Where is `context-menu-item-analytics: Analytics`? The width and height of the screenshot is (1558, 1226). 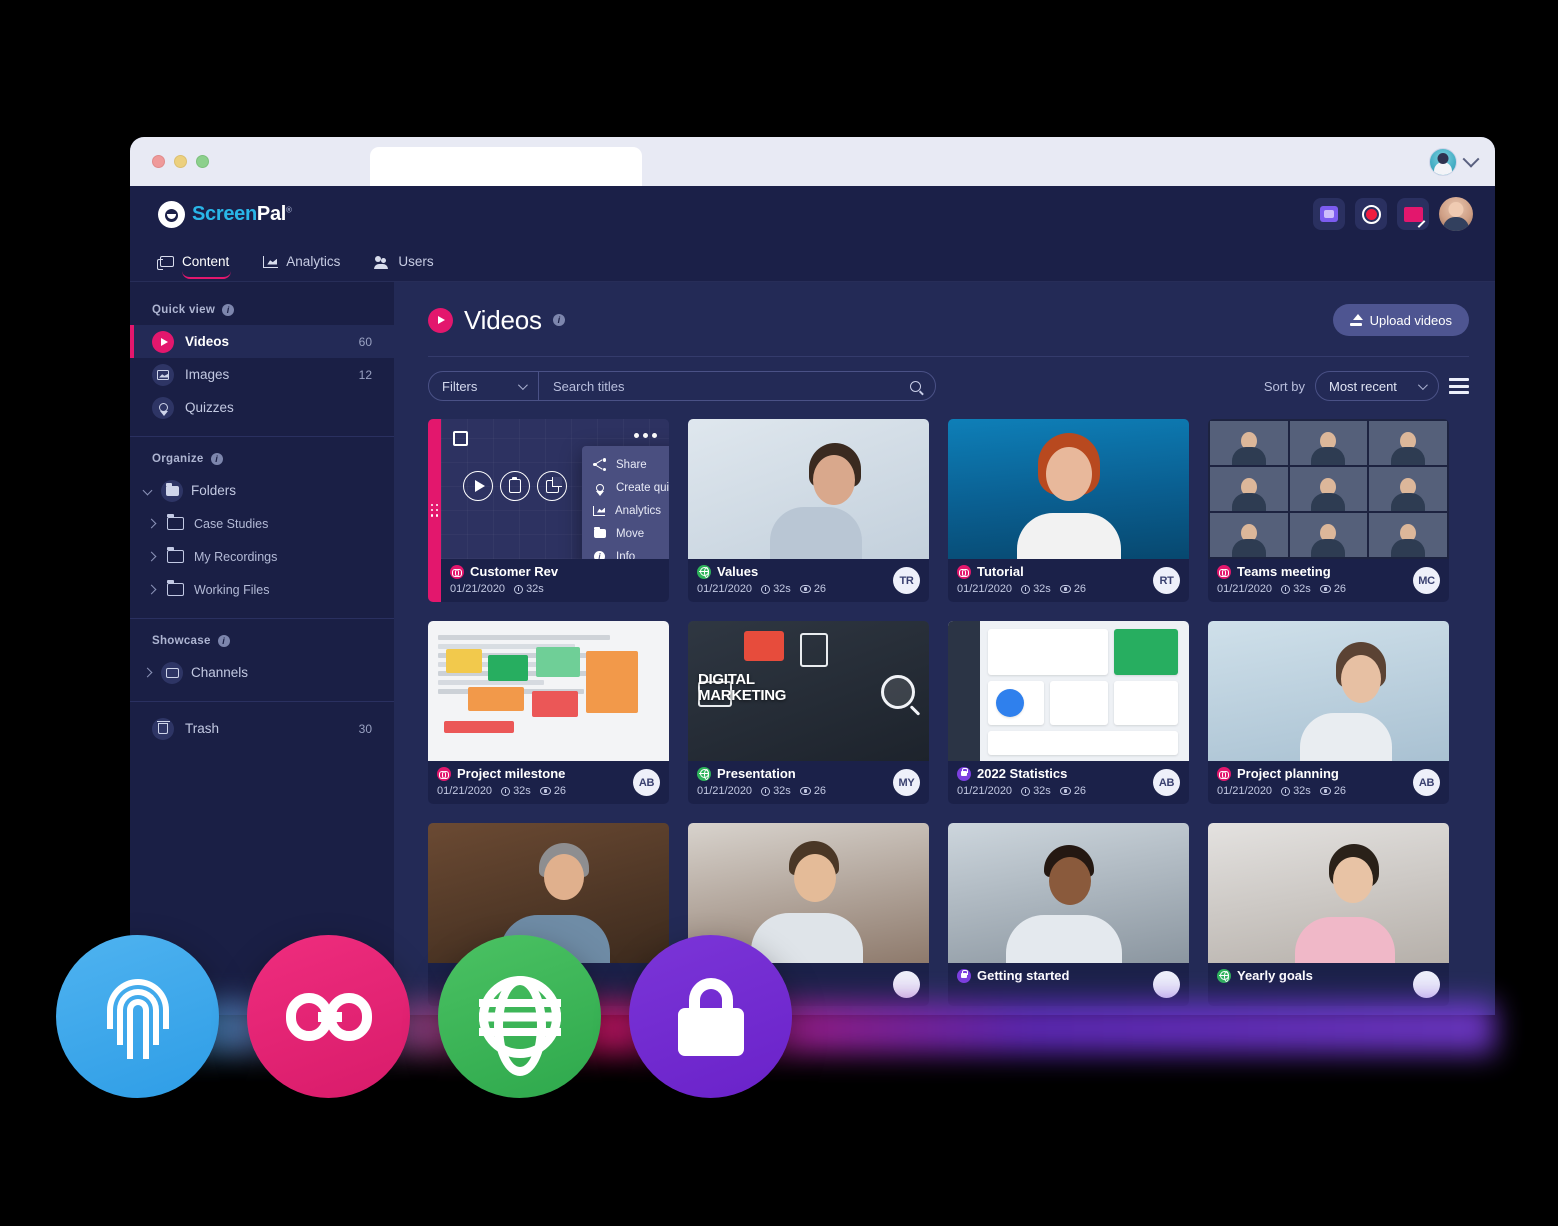 context-menu-item-analytics: Analytics is located at coordinates (625, 510).